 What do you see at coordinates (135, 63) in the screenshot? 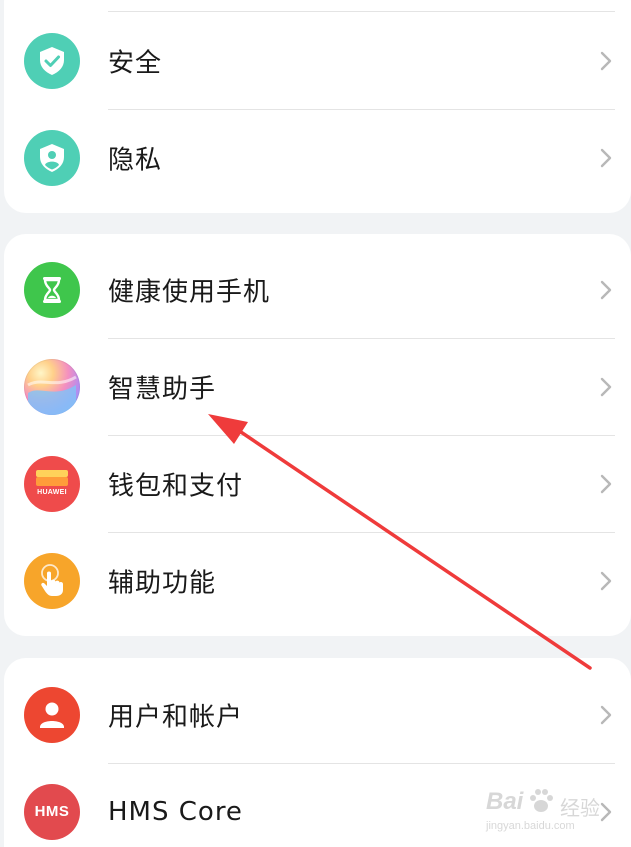
I see `settings-item-label: 安全` at bounding box center [135, 63].